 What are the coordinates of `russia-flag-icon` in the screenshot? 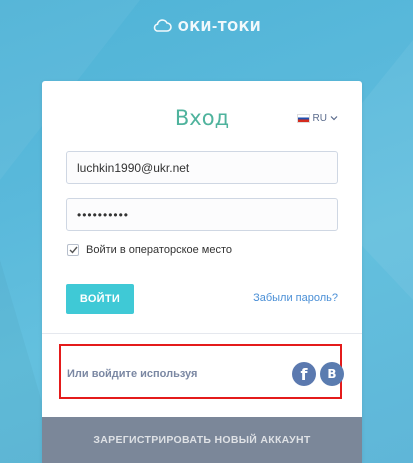 It's located at (303, 118).